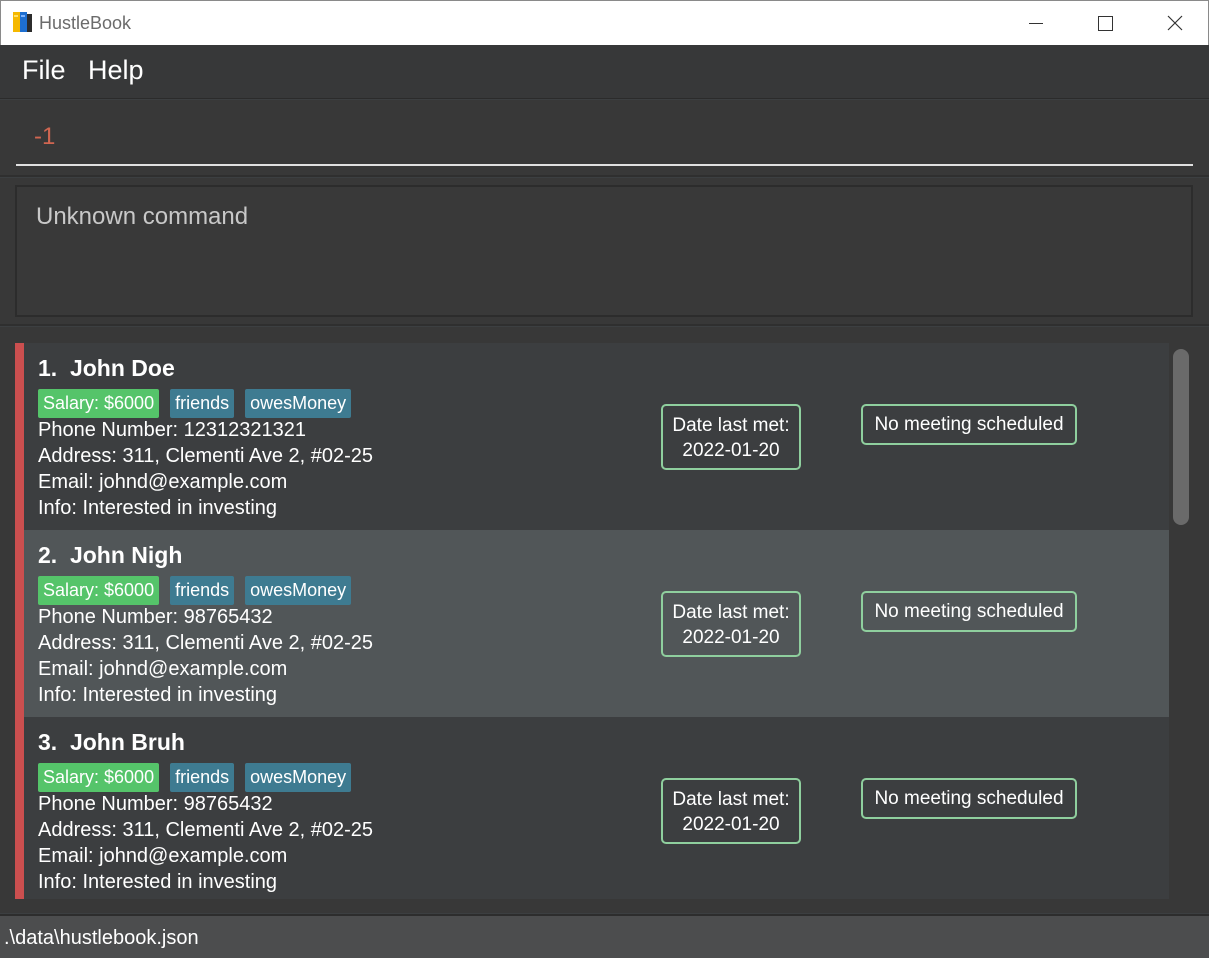 The height and width of the screenshot is (958, 1209). I want to click on person-index: 1., so click(48, 368).